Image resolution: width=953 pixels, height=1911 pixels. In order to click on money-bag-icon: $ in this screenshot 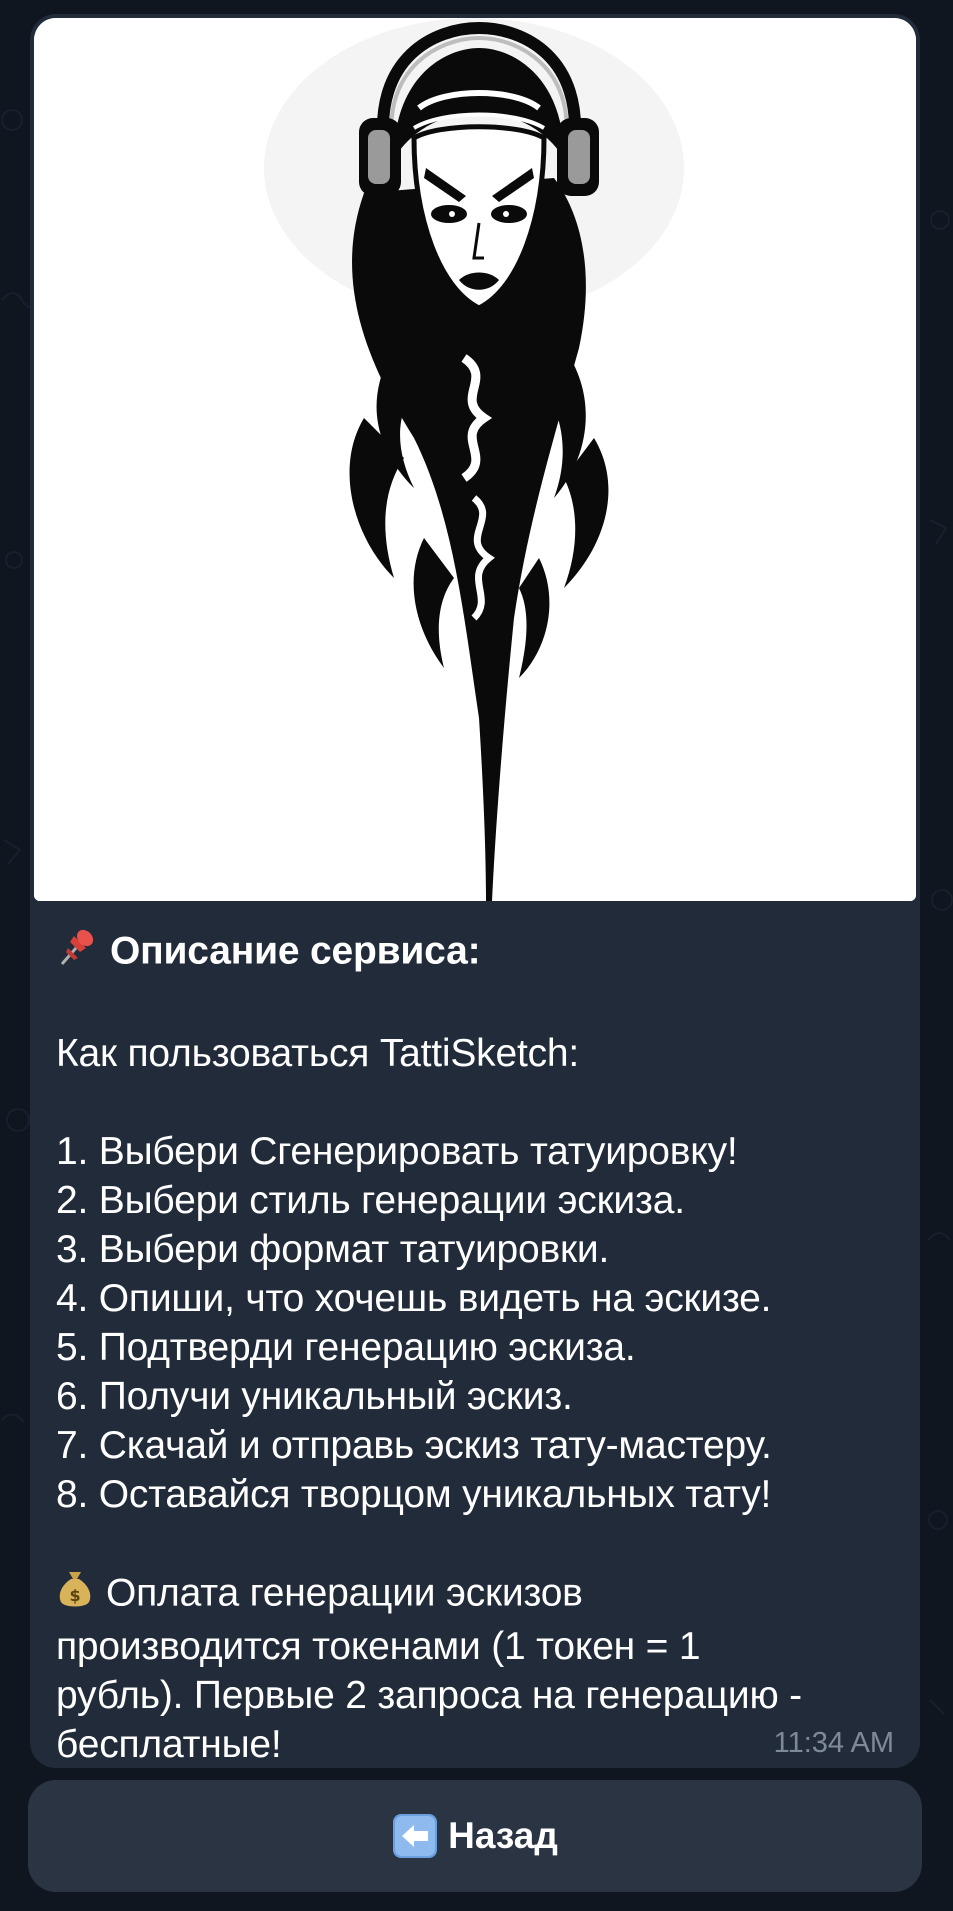, I will do `click(75, 1595)`.